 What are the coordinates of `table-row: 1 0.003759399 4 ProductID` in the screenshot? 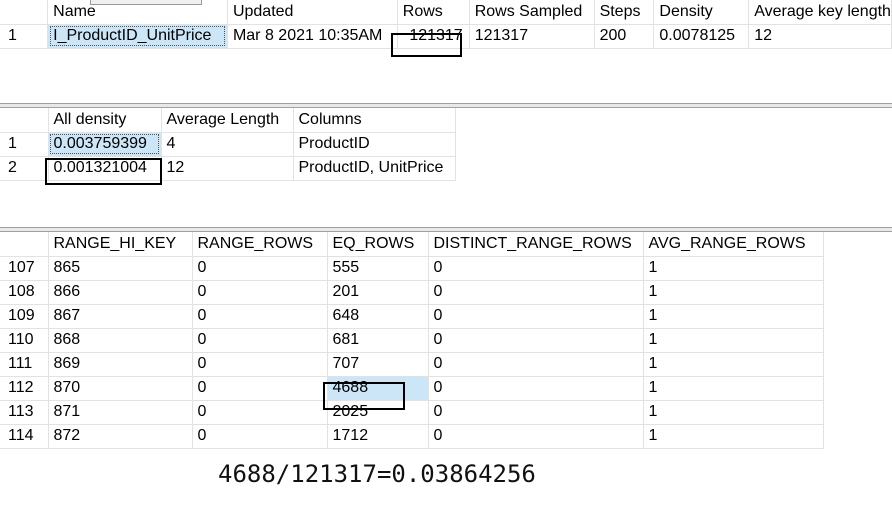 It's located at (228, 144).